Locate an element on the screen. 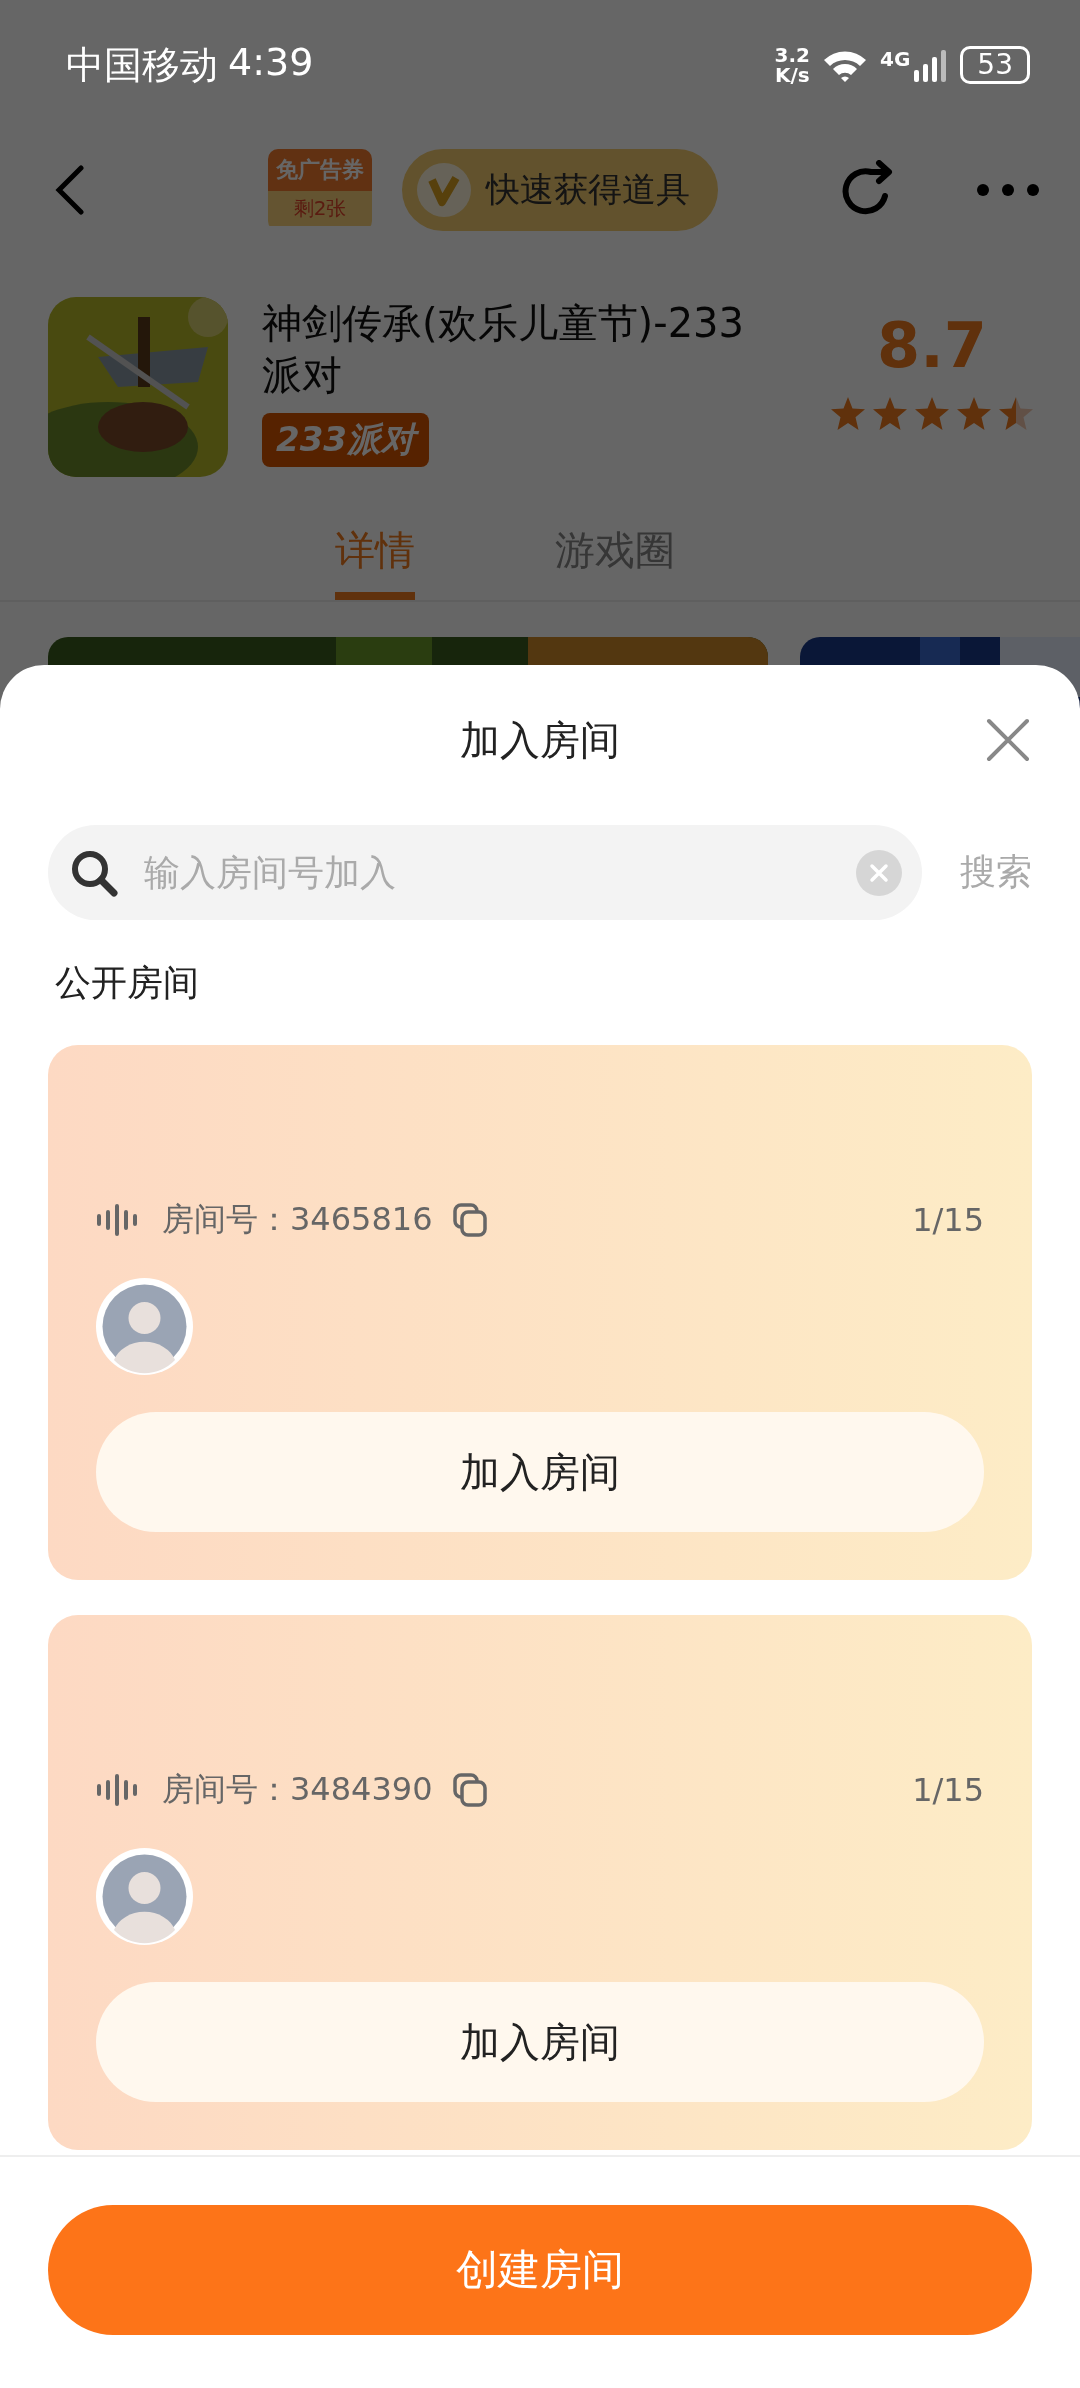 The width and height of the screenshot is (1080, 2388). tab: 详情 is located at coordinates (375, 555).